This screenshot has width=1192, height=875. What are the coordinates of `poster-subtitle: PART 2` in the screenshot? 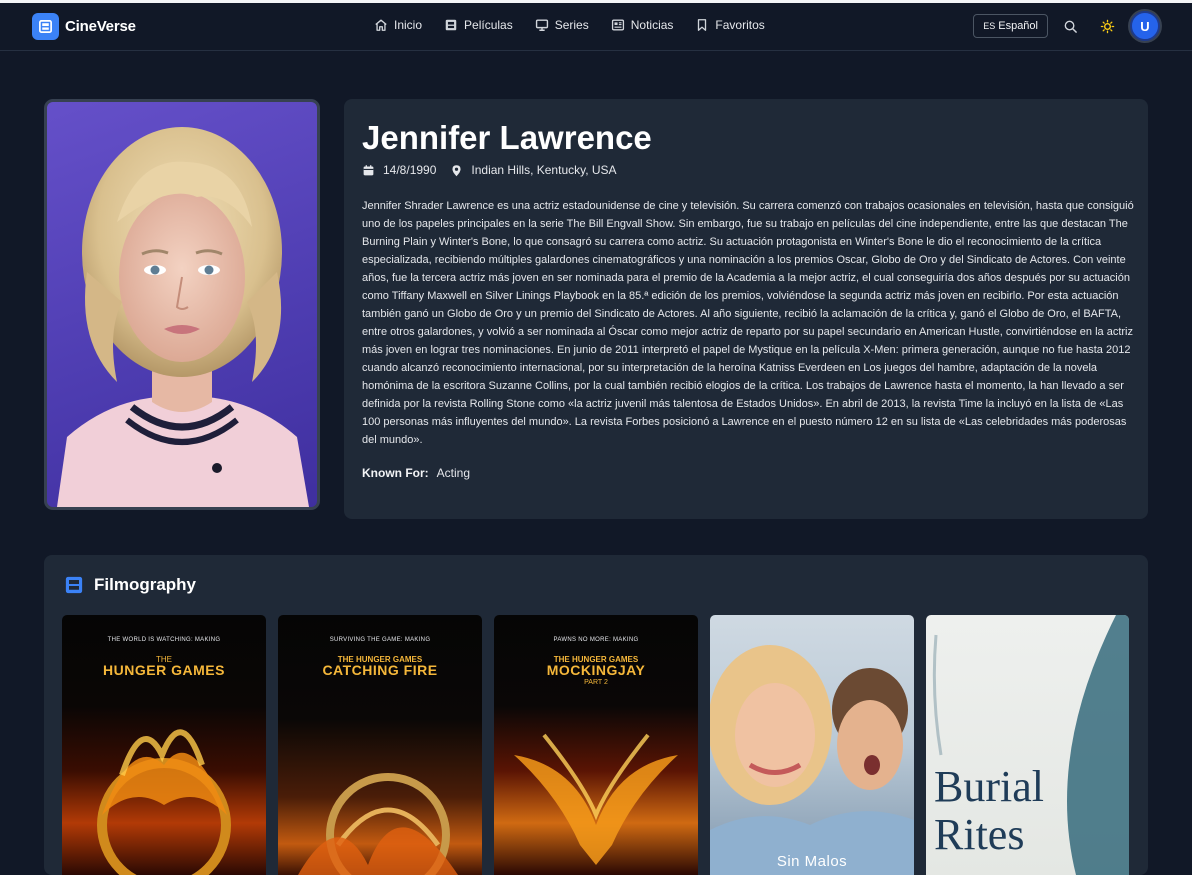 It's located at (596, 682).